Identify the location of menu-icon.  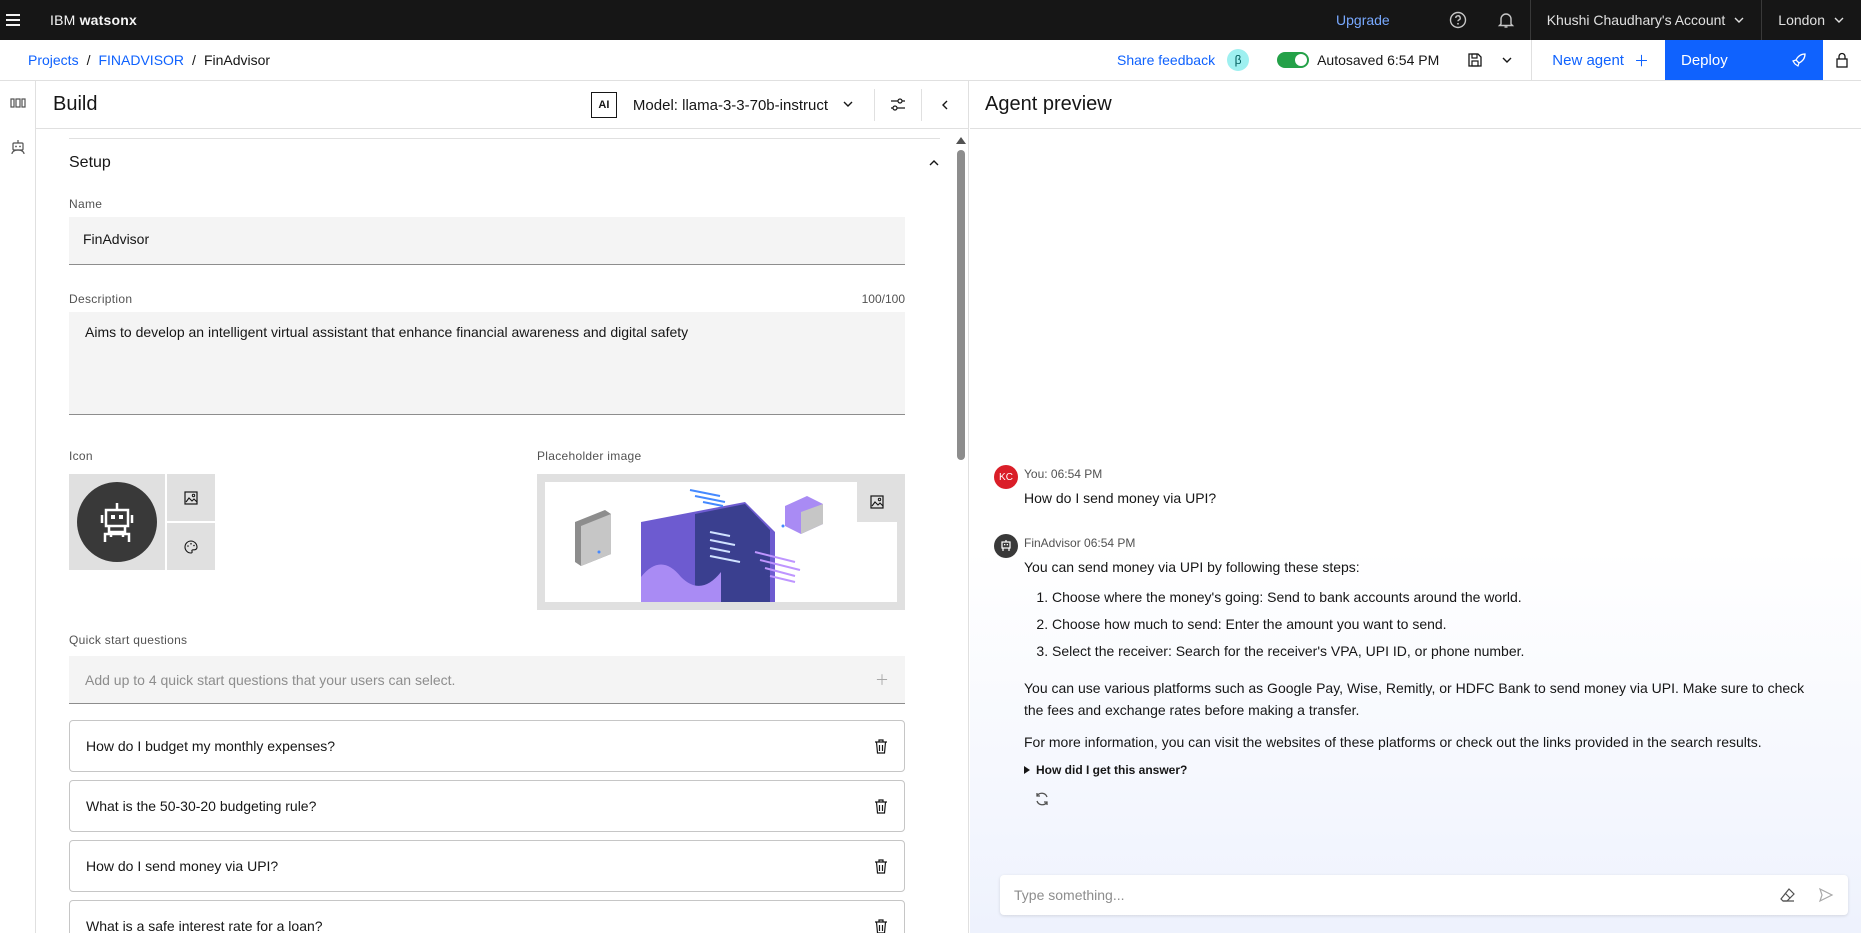
(18, 20).